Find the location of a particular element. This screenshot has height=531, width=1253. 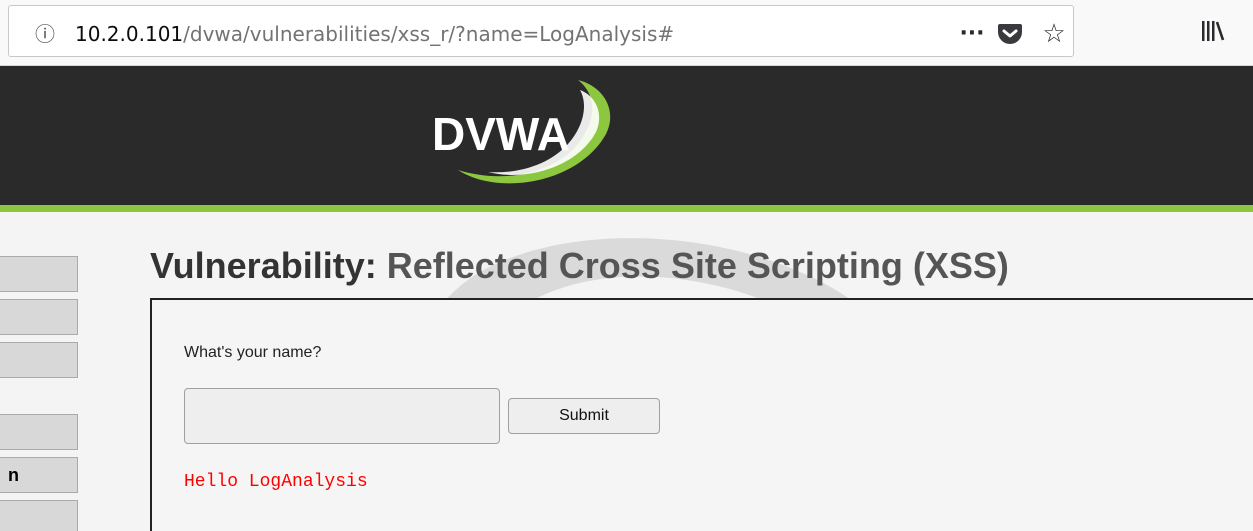

dvwa-logo: DVWA is located at coordinates (526, 133).